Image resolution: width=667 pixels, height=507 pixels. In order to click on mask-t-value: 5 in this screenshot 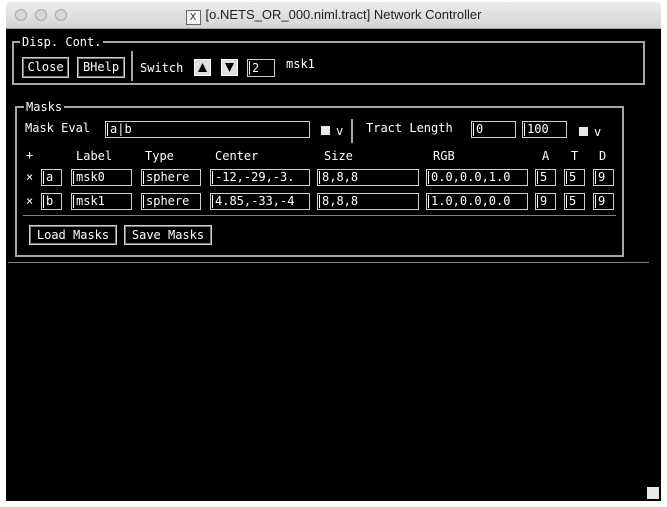, I will do `click(573, 201)`.